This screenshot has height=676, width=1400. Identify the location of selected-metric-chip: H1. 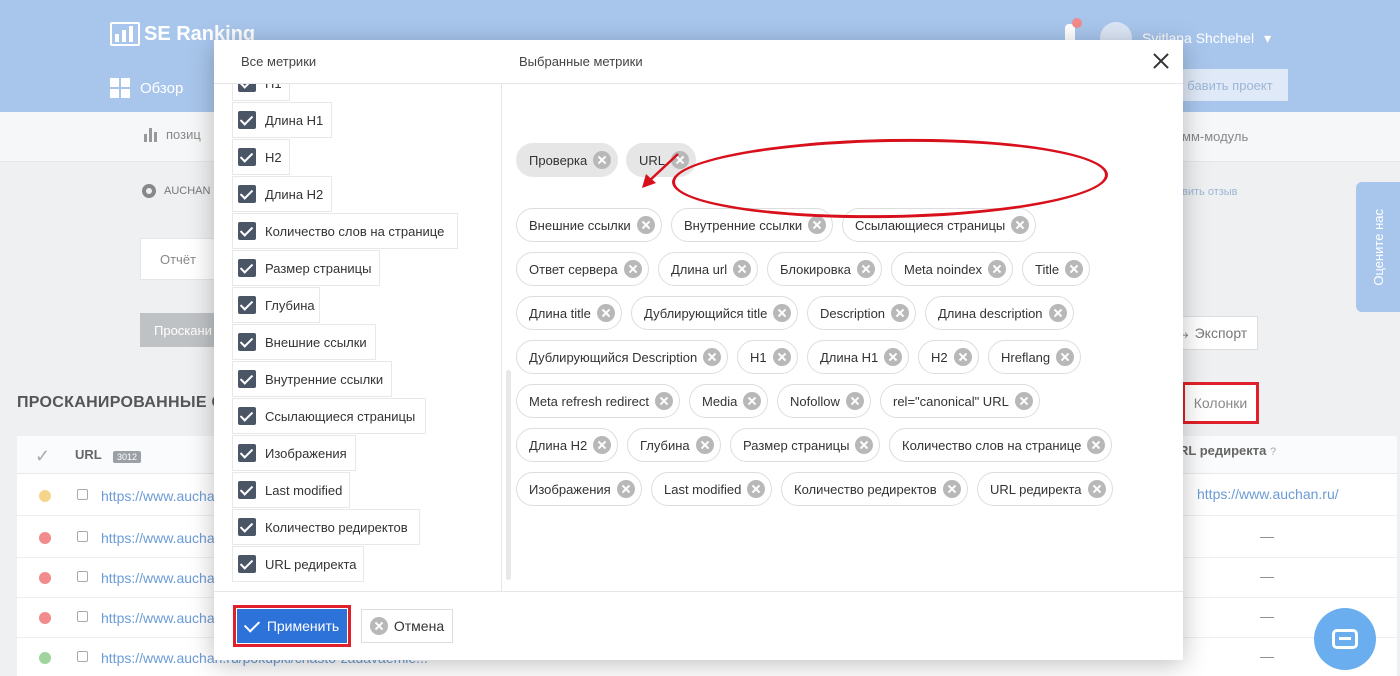
(767, 357).